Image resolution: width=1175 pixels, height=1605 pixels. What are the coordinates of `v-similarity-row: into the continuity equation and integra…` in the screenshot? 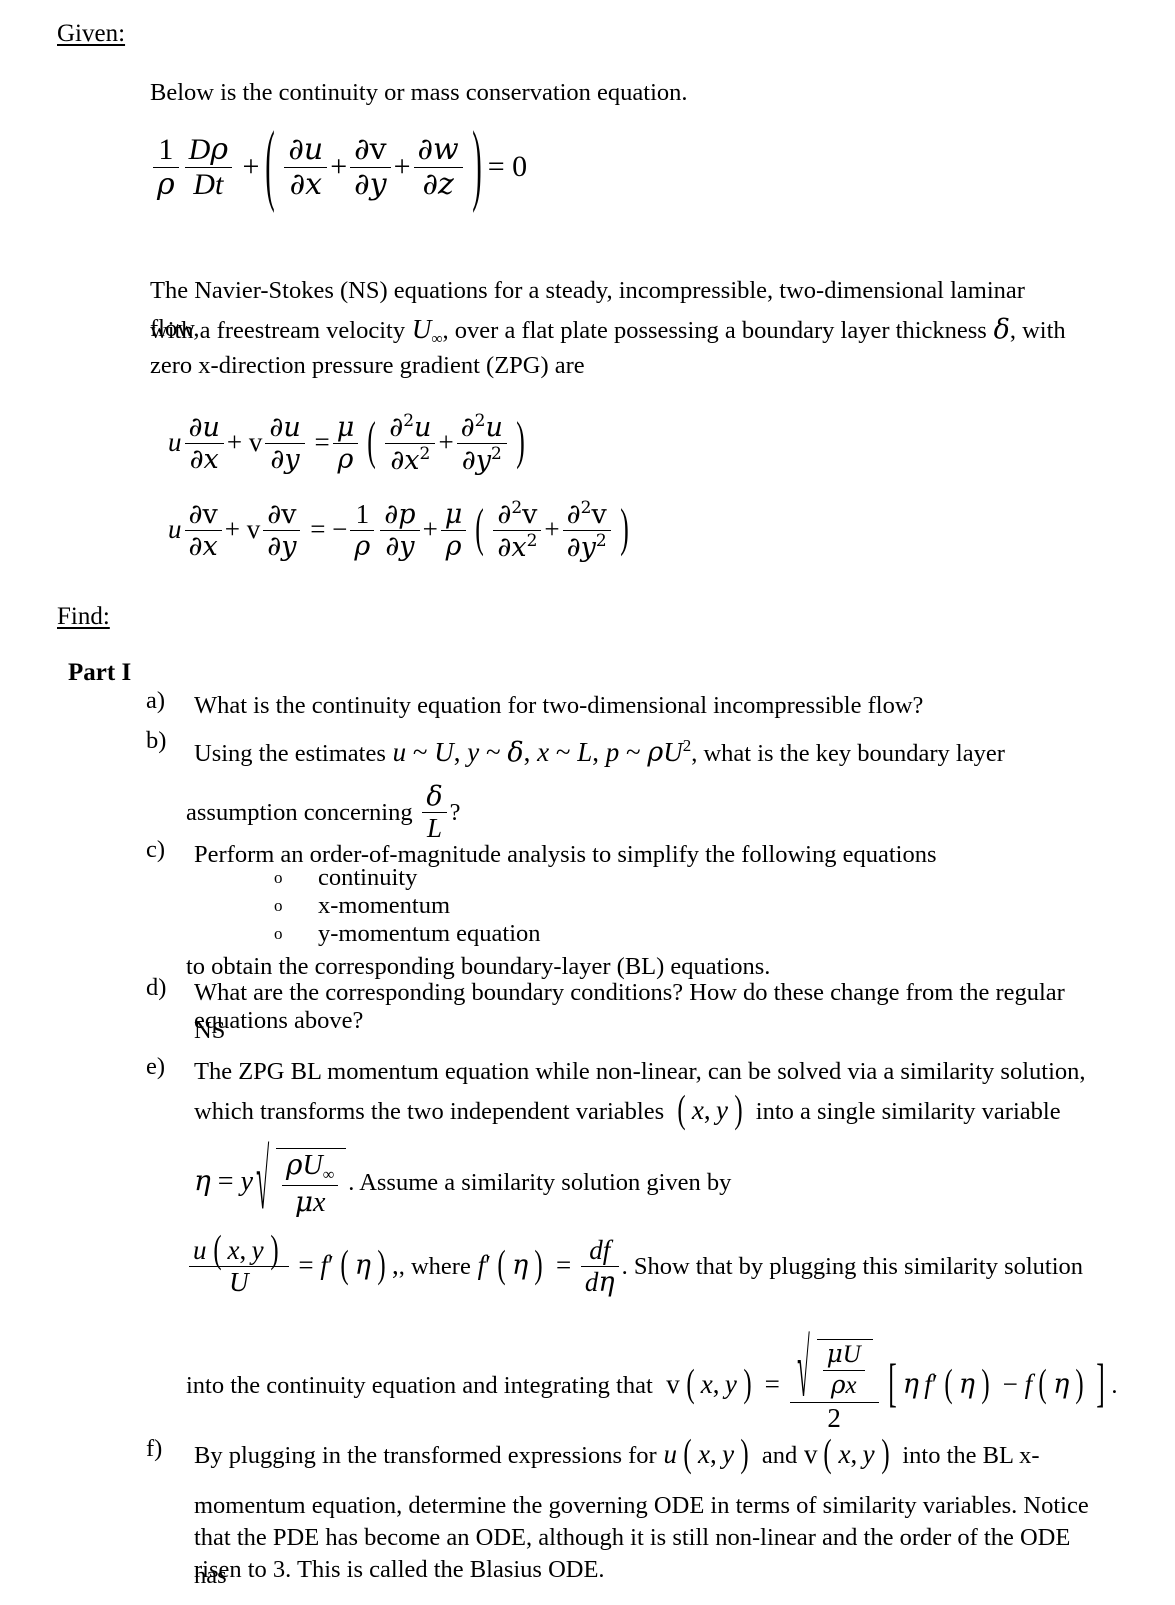 It's located at (652, 1378).